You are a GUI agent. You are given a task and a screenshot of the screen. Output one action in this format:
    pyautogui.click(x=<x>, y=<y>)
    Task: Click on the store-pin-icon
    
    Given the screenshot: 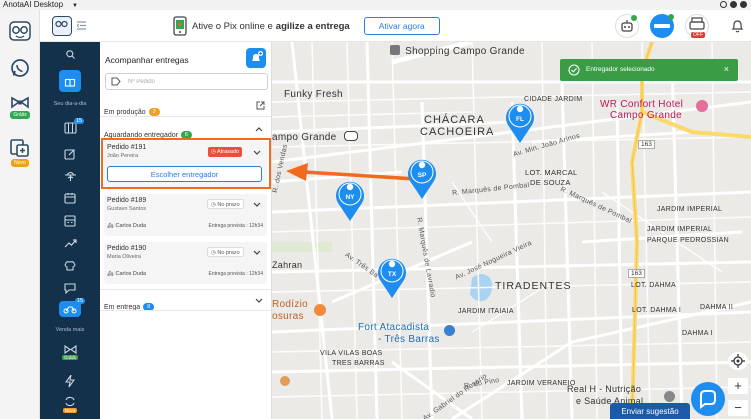 What is the action you would take?
    pyautogui.click(x=449, y=330)
    